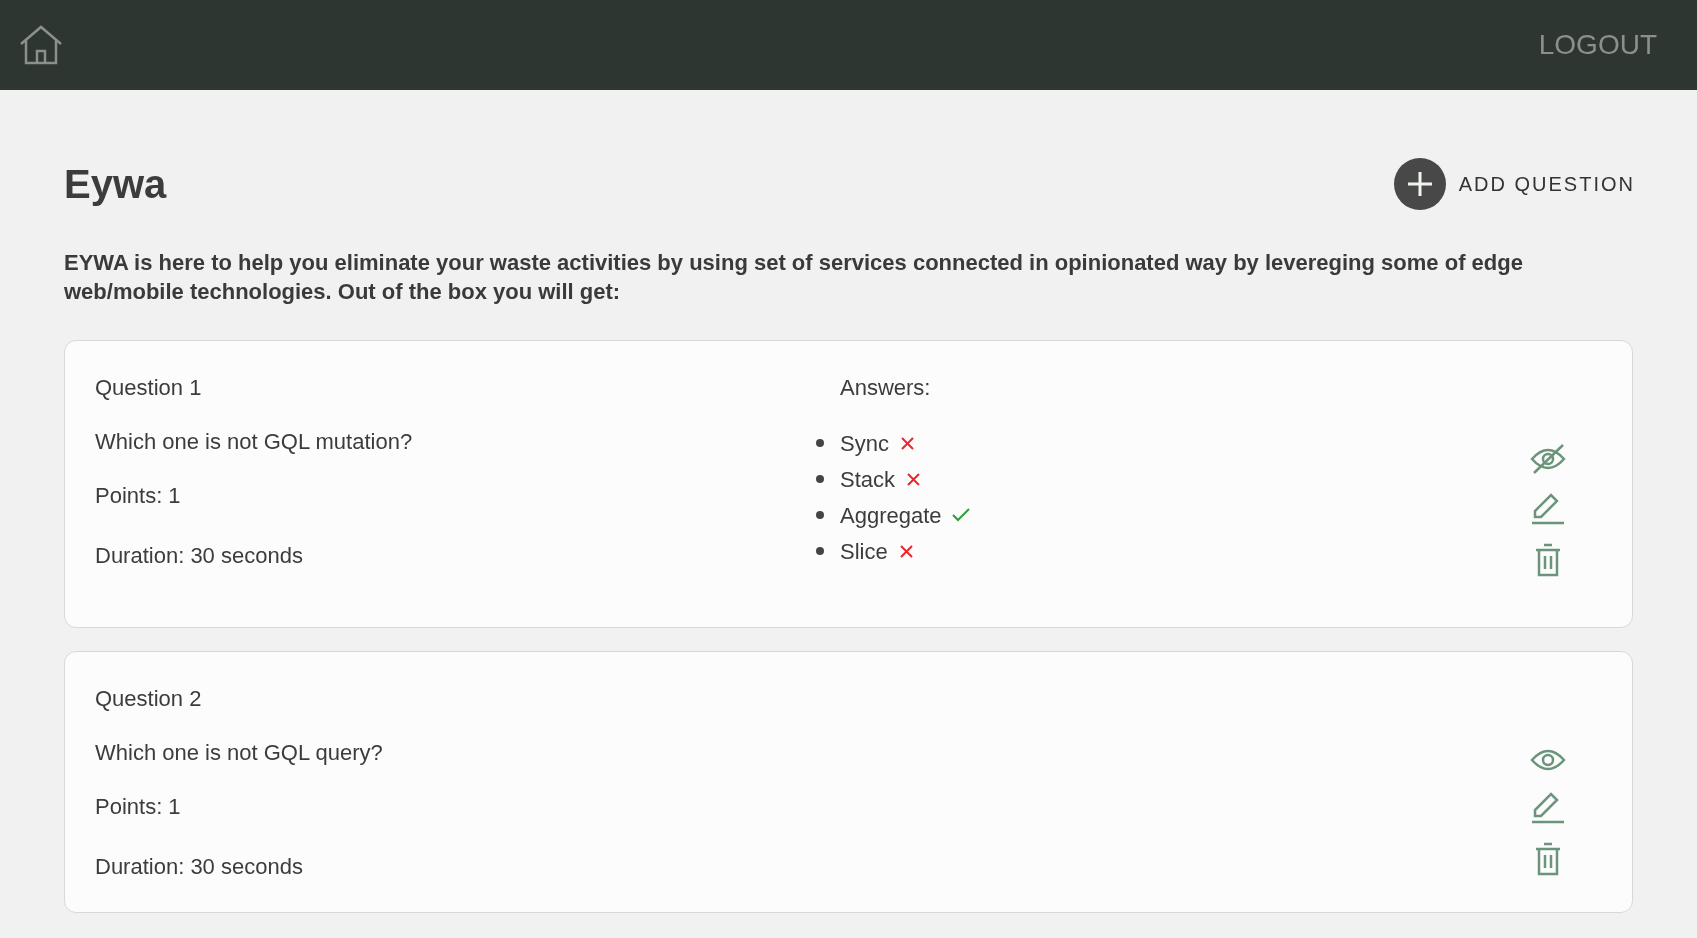 The height and width of the screenshot is (938, 1697). What do you see at coordinates (1548, 459) in the screenshot?
I see `eye-slash-icon` at bounding box center [1548, 459].